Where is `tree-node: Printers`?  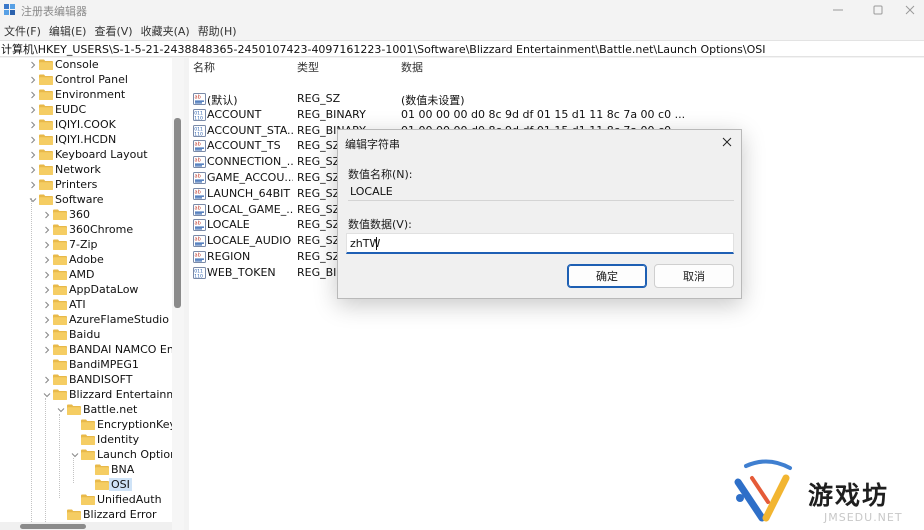 tree-node: Printers is located at coordinates (86, 184).